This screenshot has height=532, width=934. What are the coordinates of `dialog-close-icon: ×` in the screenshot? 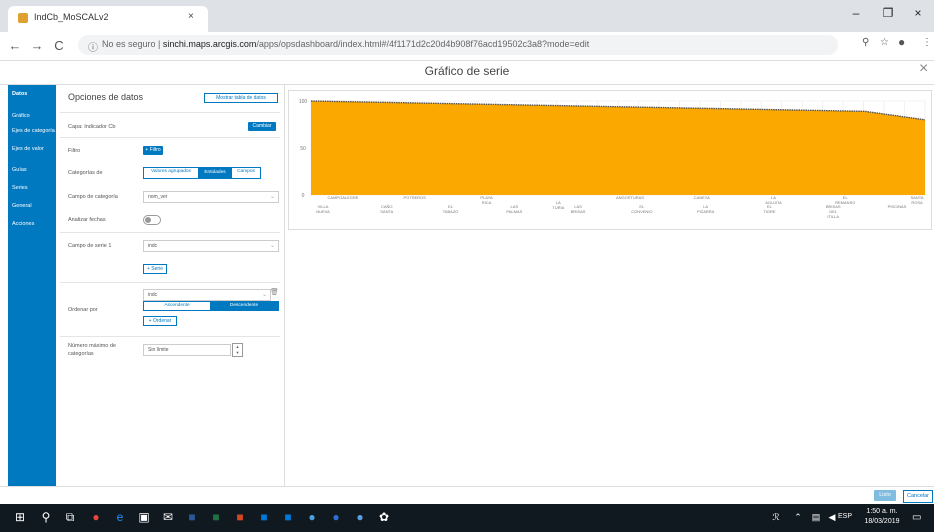 It's located at (923, 69).